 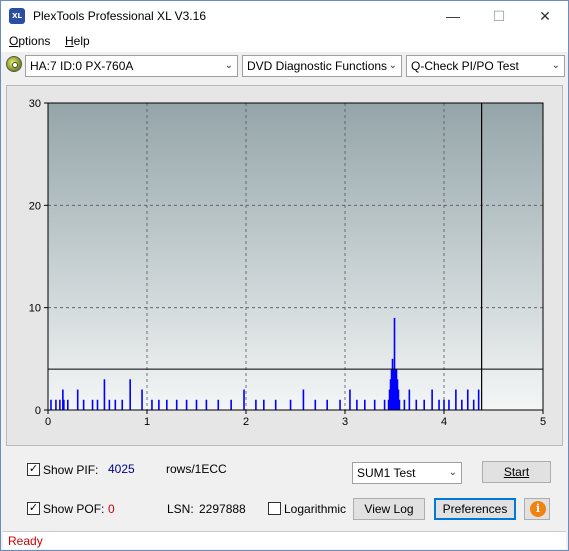 What do you see at coordinates (345, 422) in the screenshot?
I see `x-tick-label: 3` at bounding box center [345, 422].